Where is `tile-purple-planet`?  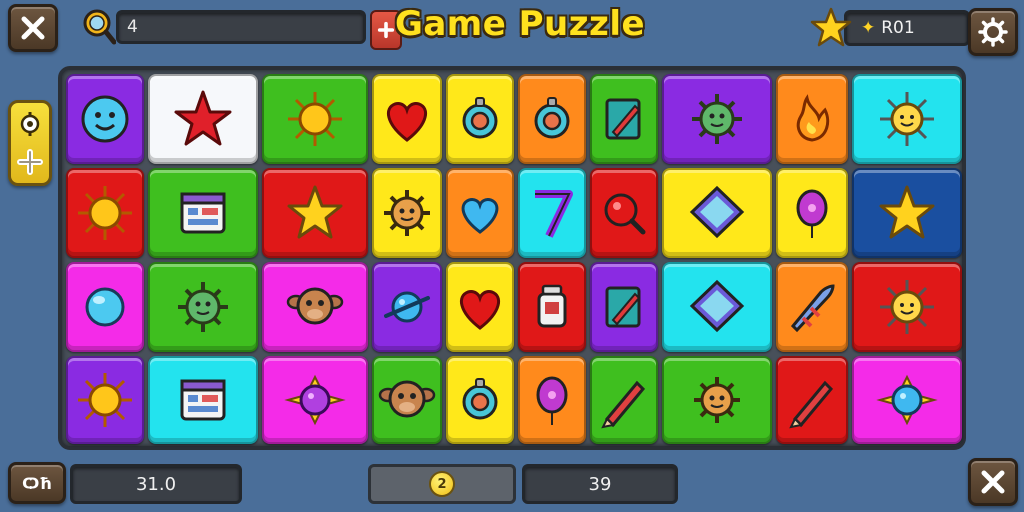 tile-purple-planet is located at coordinates (315, 400).